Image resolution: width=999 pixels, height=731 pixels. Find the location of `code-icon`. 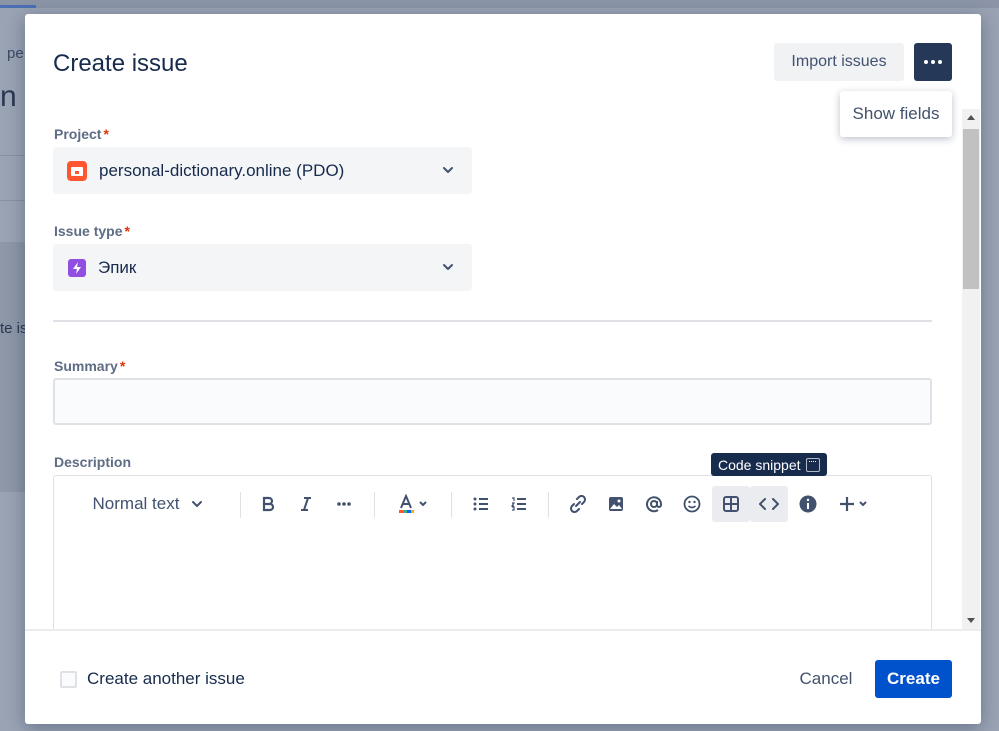

code-icon is located at coordinates (769, 504).